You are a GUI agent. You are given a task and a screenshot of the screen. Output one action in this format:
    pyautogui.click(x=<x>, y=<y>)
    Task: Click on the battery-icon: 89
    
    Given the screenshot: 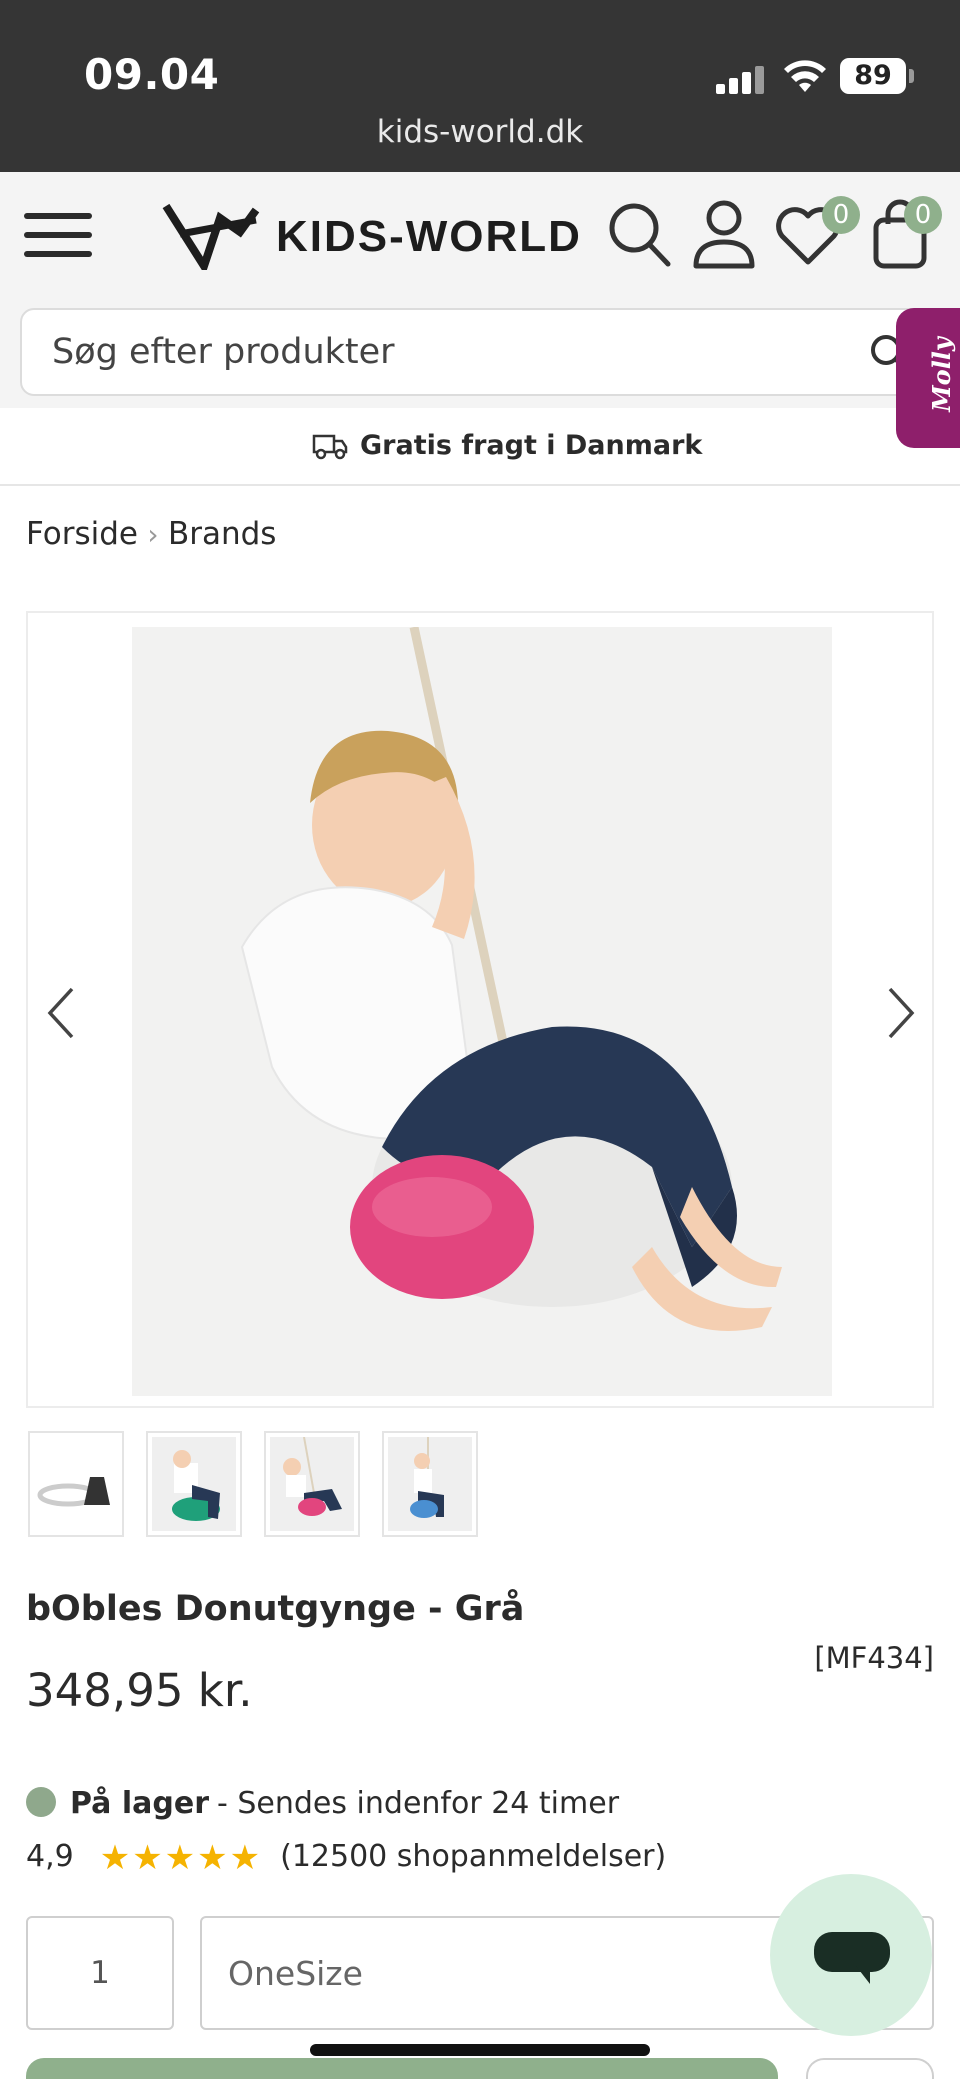 What is the action you would take?
    pyautogui.click(x=877, y=76)
    